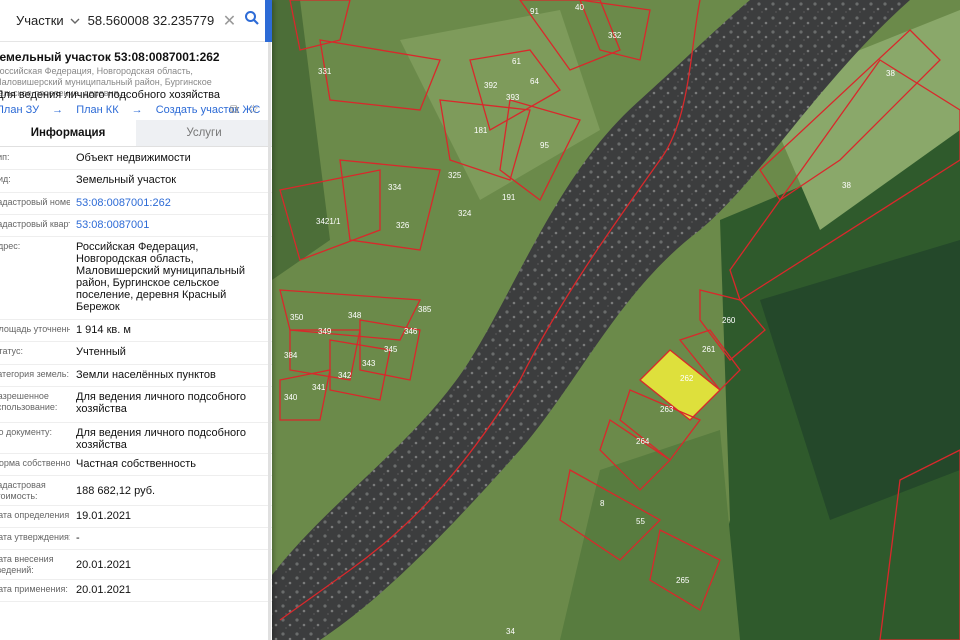 The image size is (960, 640). I want to click on search-bar: Участки 58.560008 32.235779 ✕, so click(132, 21).